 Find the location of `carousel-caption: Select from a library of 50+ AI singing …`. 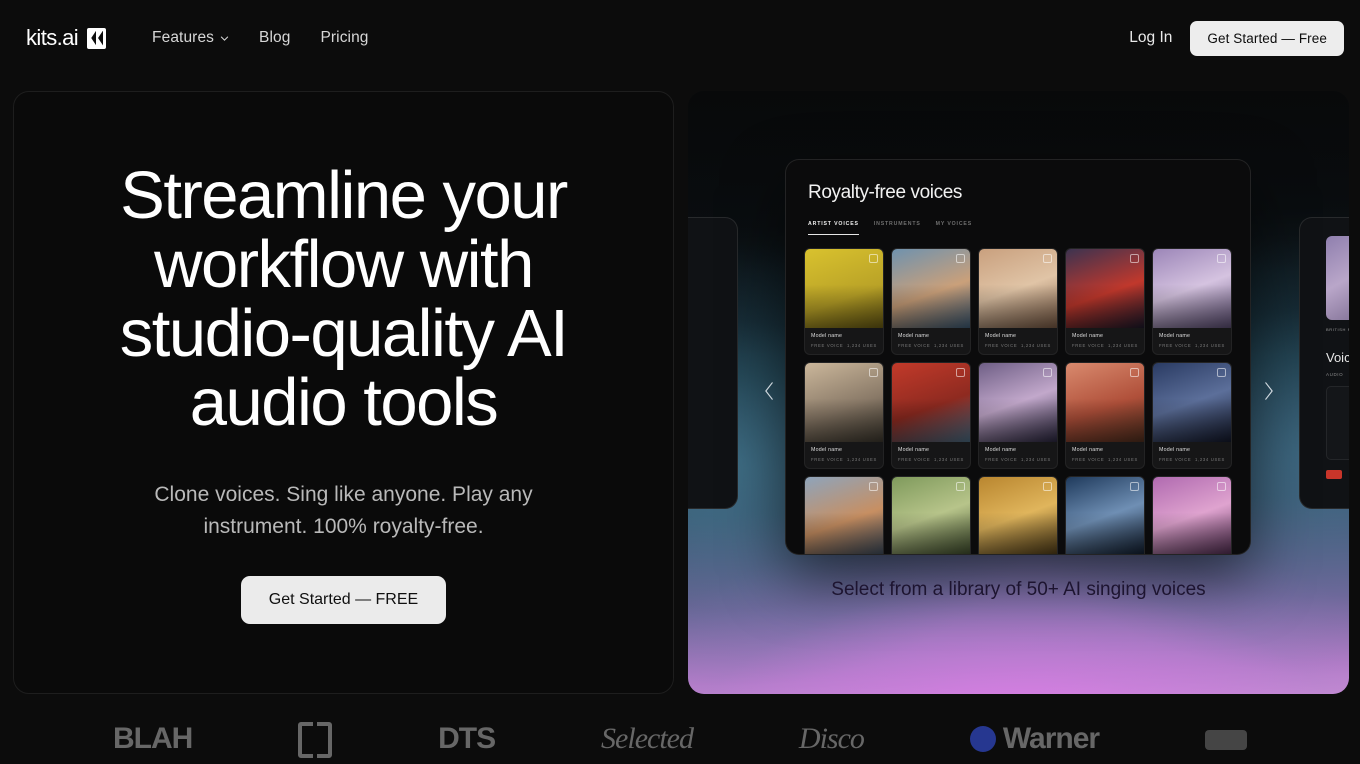

carousel-caption: Select from a library of 50+ AI singing … is located at coordinates (1018, 589).